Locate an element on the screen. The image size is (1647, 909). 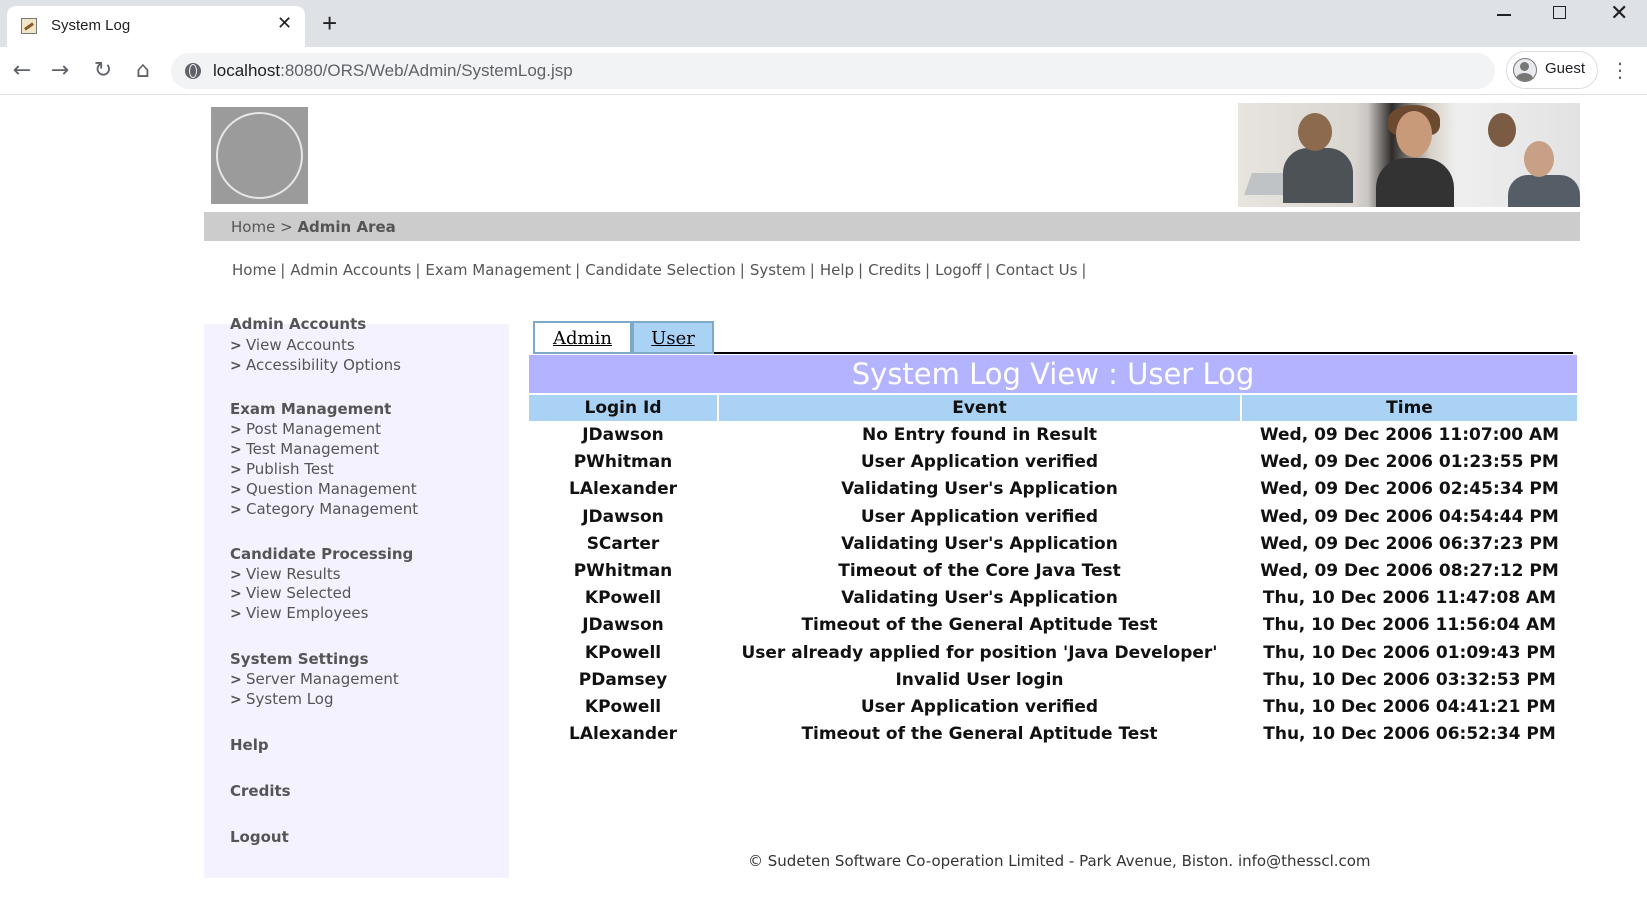
log-title: System Log View : User Log is located at coordinates (1053, 374).